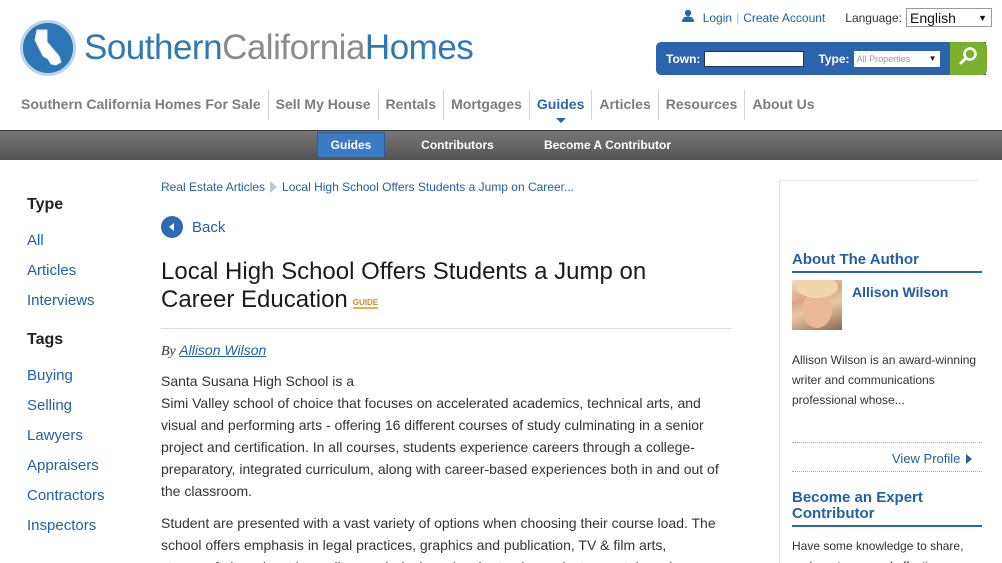  I want to click on type-label: Type:, so click(834, 58).